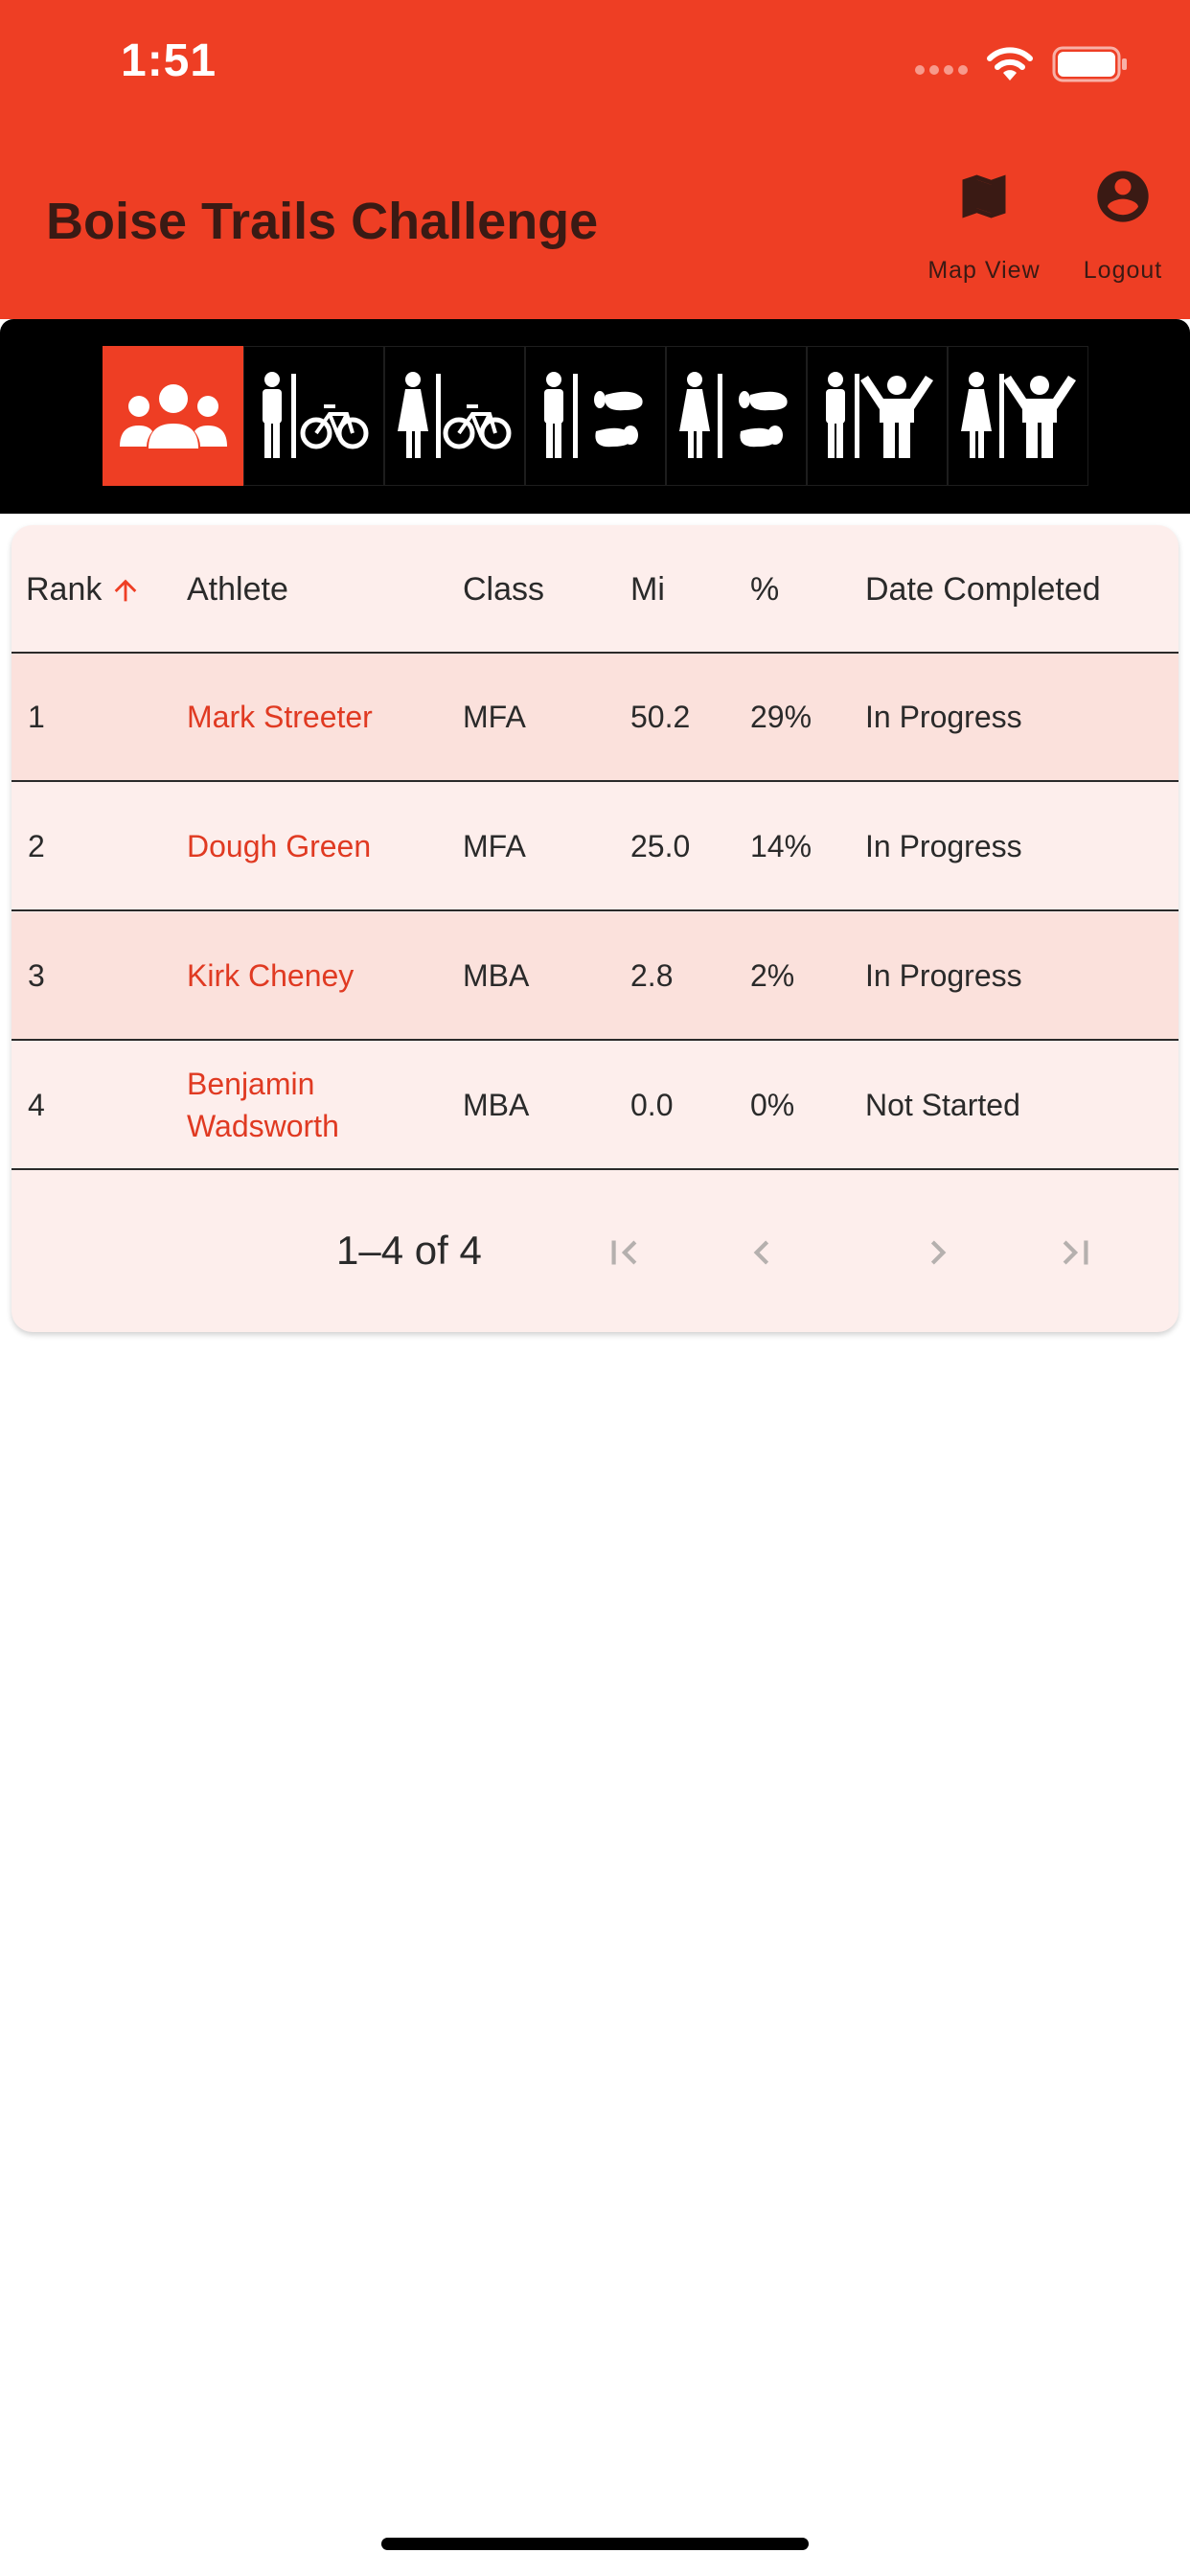  I want to click on filter-all-athletes, so click(173, 416).